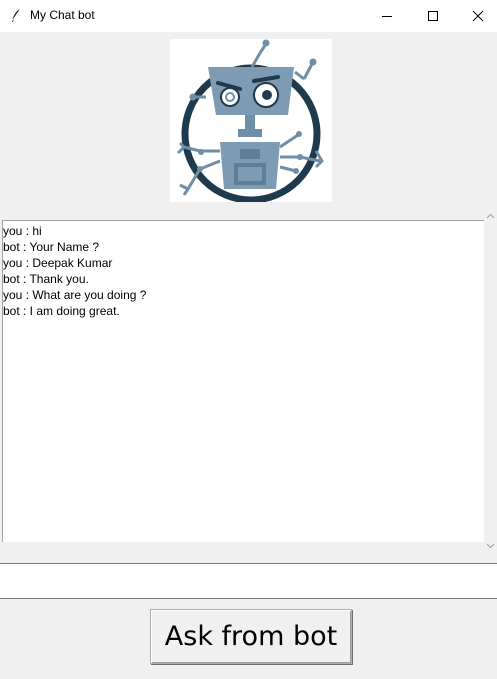  I want to click on chat-message: you : Deepak Kumar, so click(58, 263).